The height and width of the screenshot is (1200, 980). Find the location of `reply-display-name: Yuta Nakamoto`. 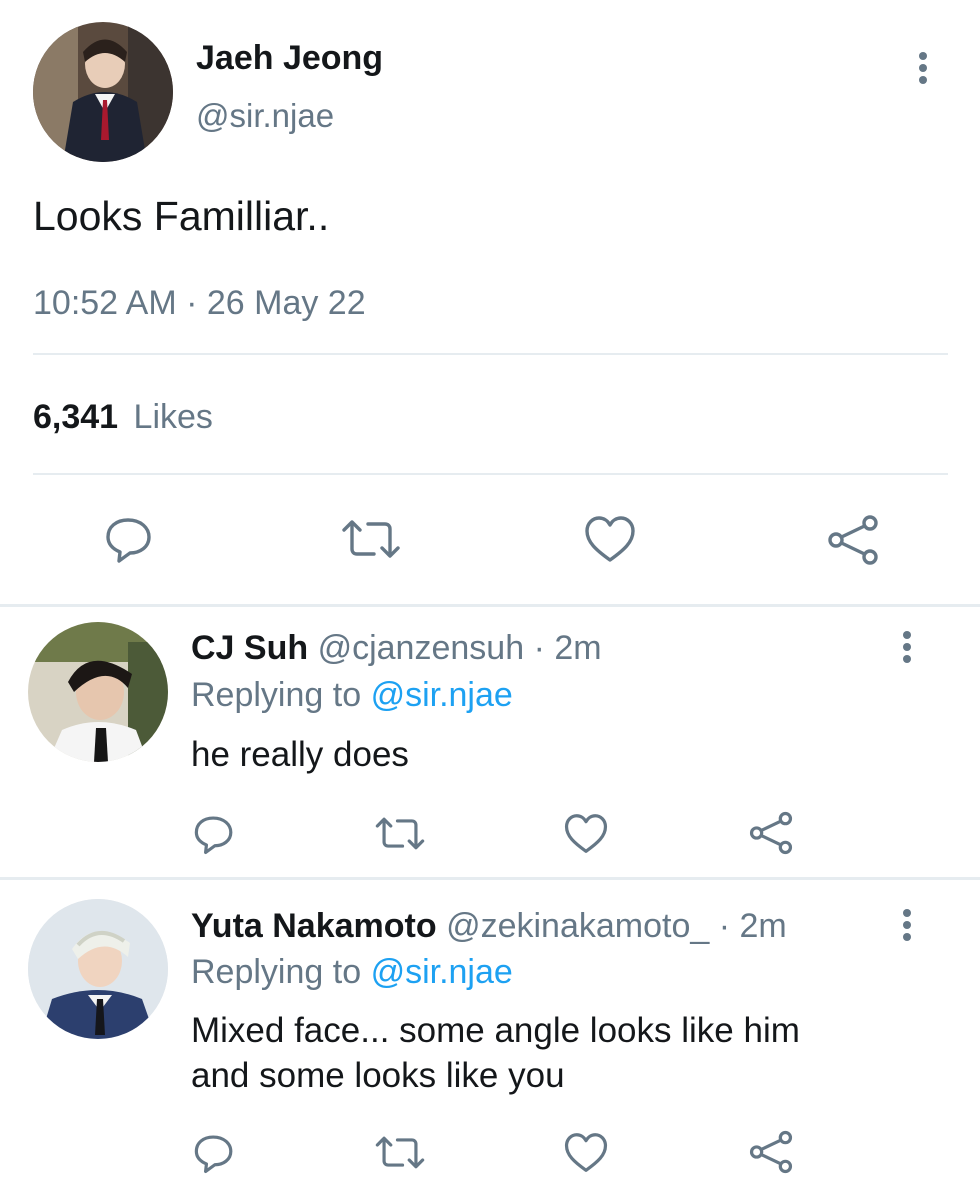

reply-display-name: Yuta Nakamoto is located at coordinates (314, 926).